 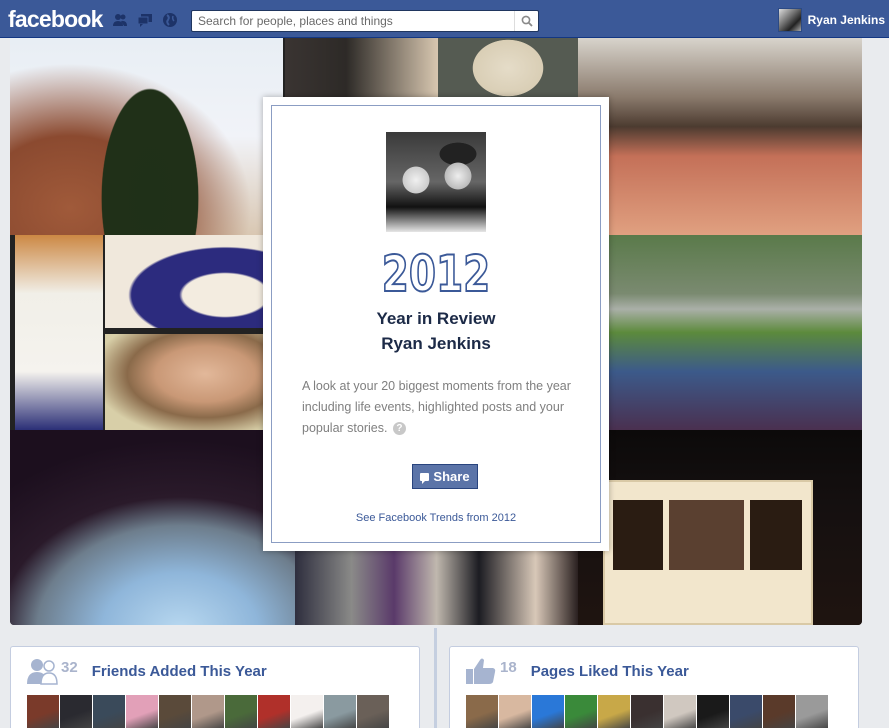 I want to click on photo-wedding-trolley, so click(x=720, y=527).